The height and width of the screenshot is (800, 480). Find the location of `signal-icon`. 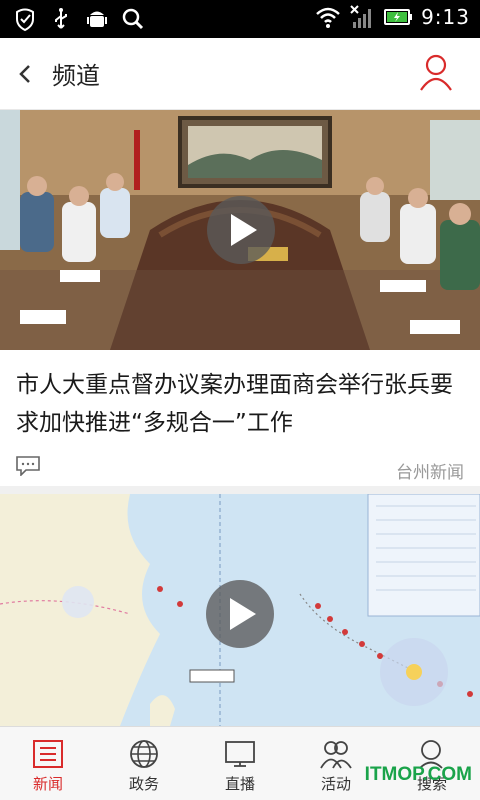

signal-icon is located at coordinates (361, 16).